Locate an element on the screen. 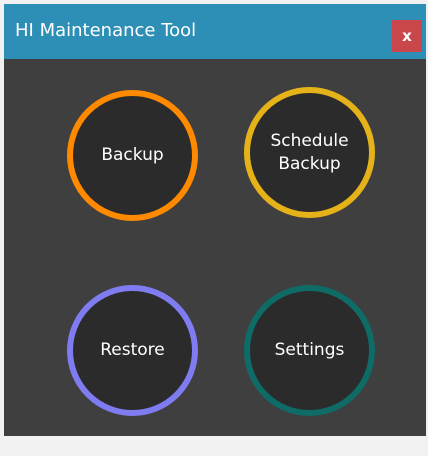  backup-button: Backup is located at coordinates (132, 155).